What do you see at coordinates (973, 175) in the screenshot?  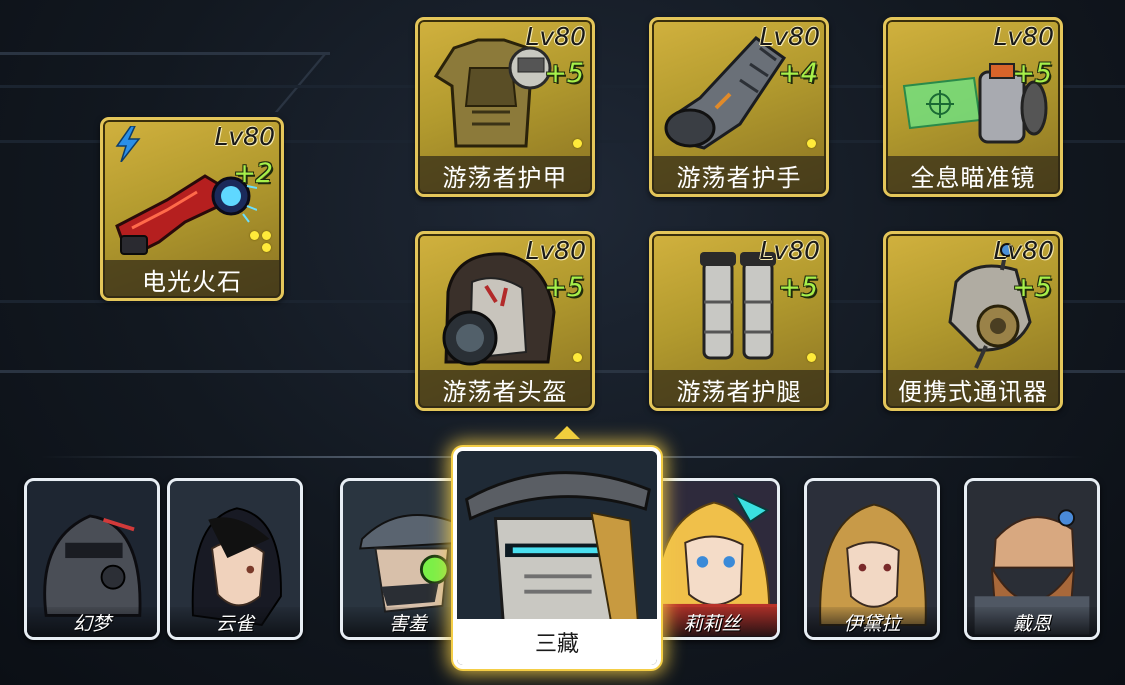 I see `item-name: 全息瞄准镜` at bounding box center [973, 175].